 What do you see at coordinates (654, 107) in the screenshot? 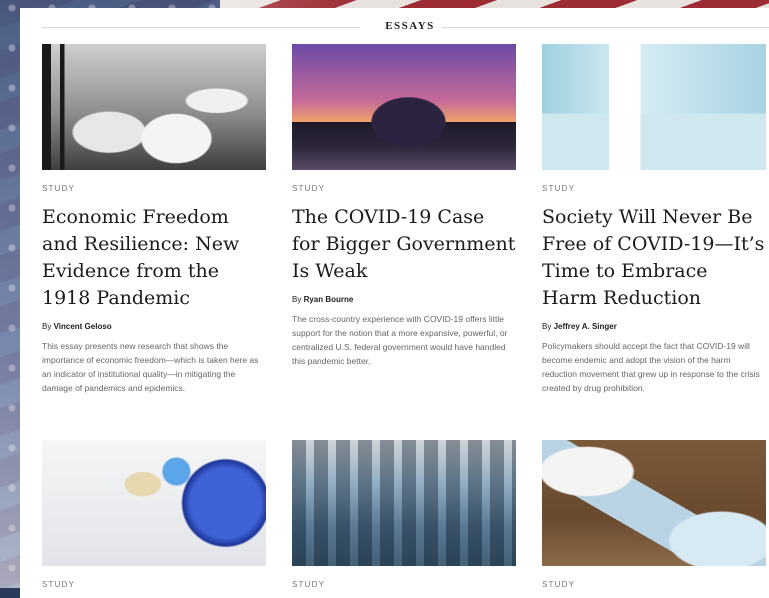
I see `essay-thumbnail-vaccine-vial` at bounding box center [654, 107].